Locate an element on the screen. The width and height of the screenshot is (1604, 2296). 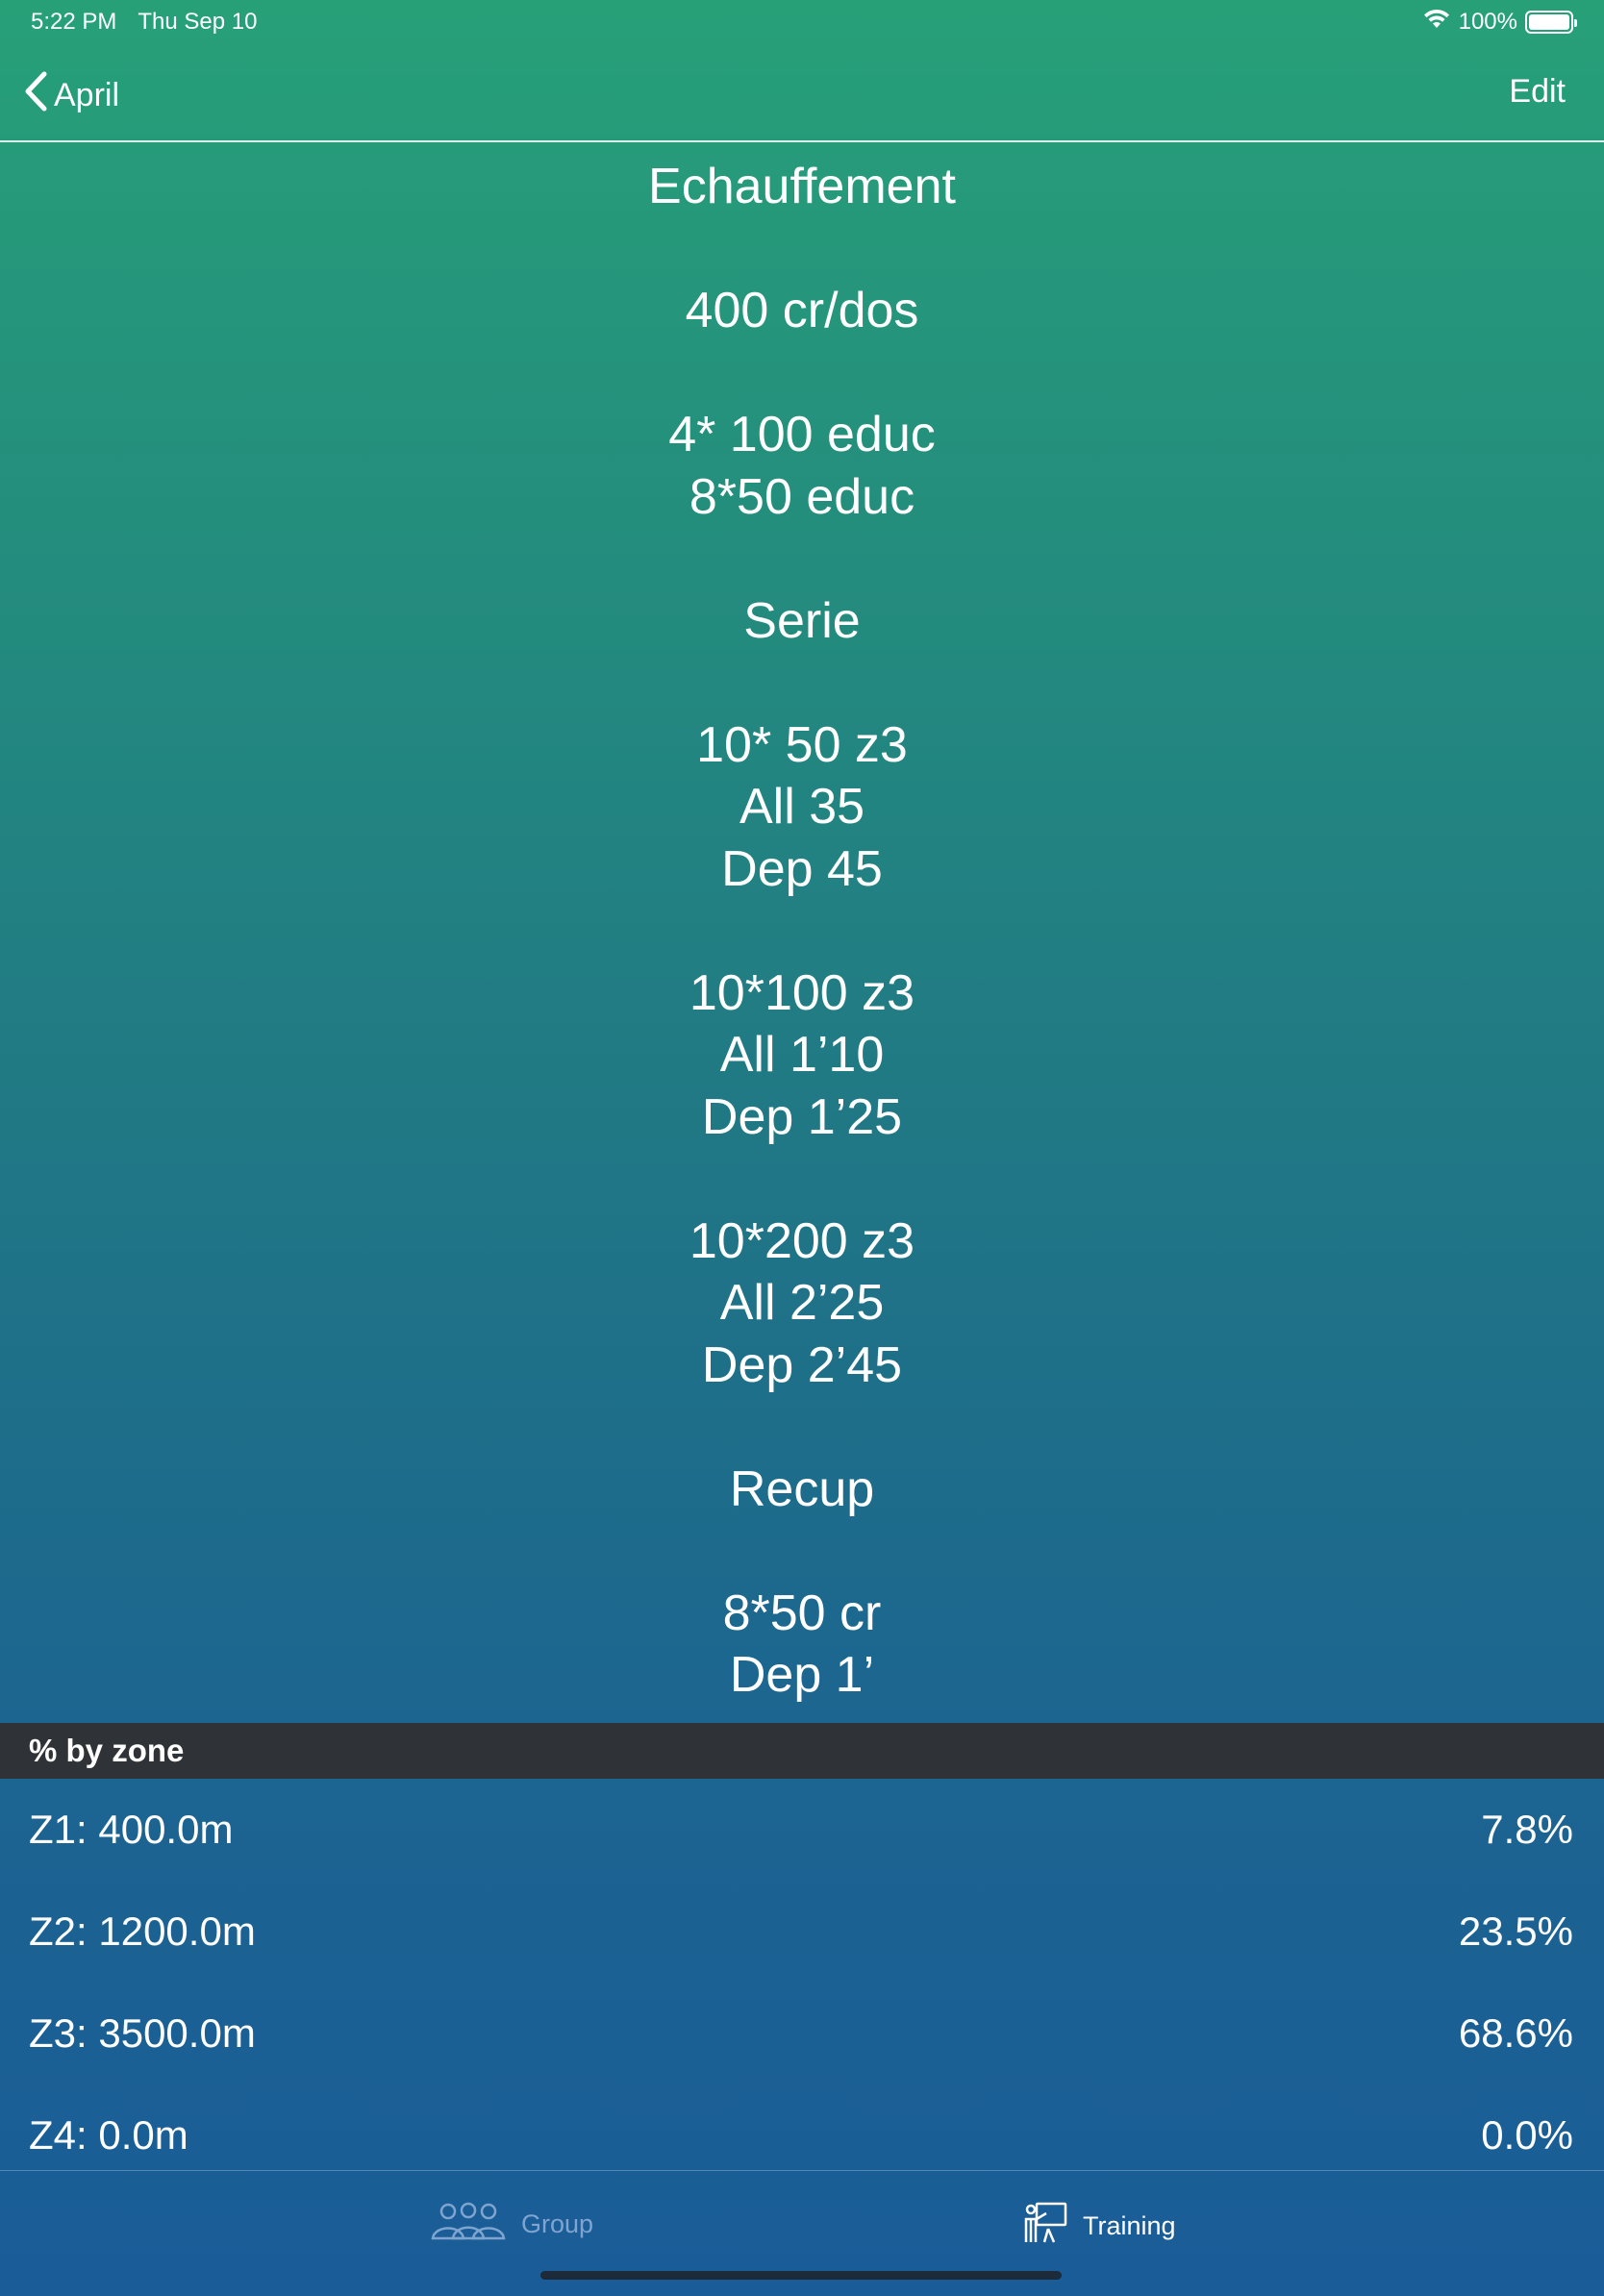
workout-line: Serie is located at coordinates (802, 620).